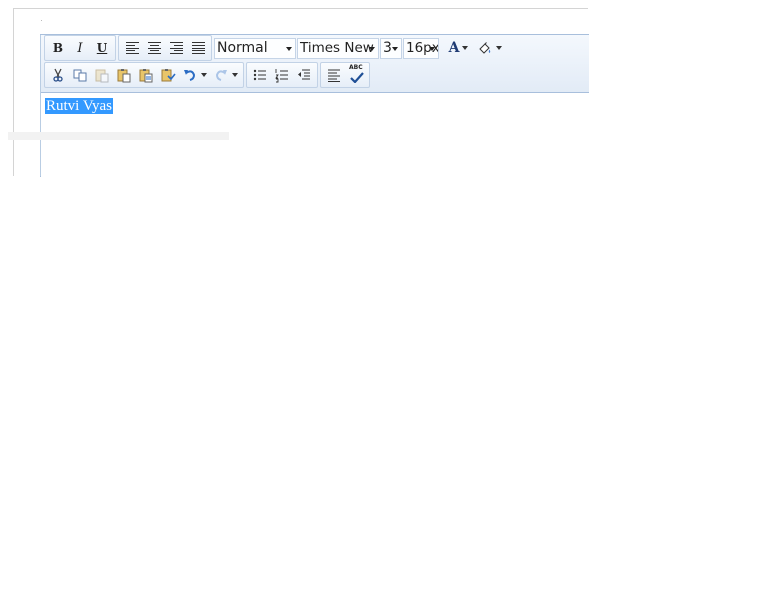  I want to click on font-color-icon: A, so click(454, 48).